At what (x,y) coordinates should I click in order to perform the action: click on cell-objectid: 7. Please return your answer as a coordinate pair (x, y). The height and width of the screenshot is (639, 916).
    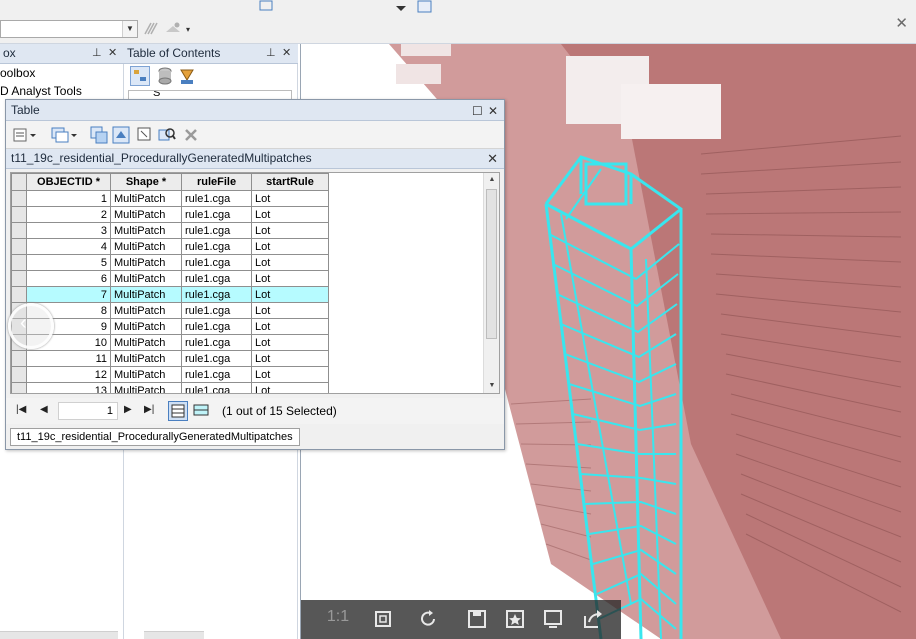
    Looking at the image, I should click on (68, 294).